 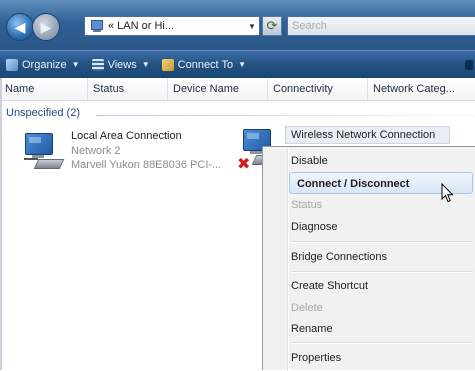 I want to click on address-dropdown-icon: ▼, so click(x=252, y=26).